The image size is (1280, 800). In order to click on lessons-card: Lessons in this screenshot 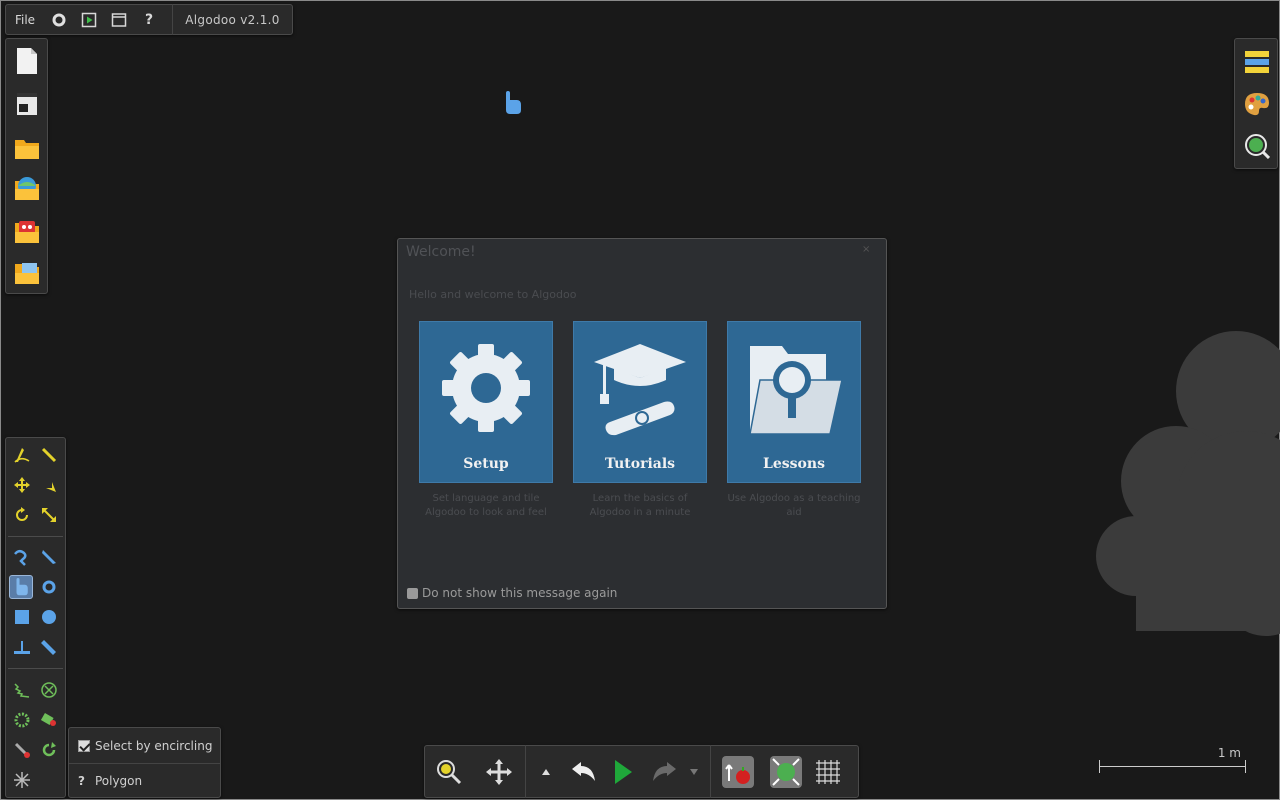, I will do `click(794, 402)`.